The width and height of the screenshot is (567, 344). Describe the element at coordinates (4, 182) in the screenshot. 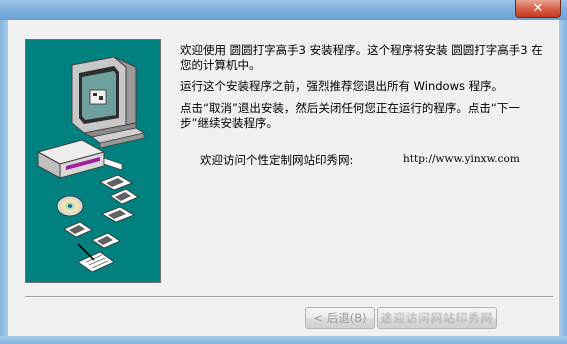

I see `window-border-left` at that location.